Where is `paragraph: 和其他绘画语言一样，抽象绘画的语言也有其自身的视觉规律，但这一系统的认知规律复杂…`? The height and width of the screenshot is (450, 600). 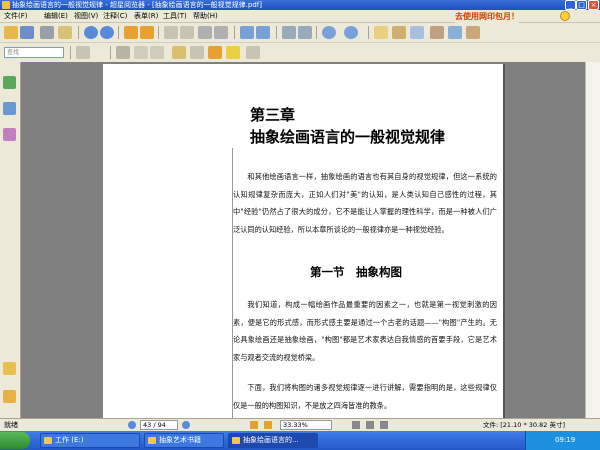
paragraph: 和其他绘画语言一样，抽象绘画的语言也有其自身的视觉规律，但这一系统的认知规律复杂… is located at coordinates (365, 203).